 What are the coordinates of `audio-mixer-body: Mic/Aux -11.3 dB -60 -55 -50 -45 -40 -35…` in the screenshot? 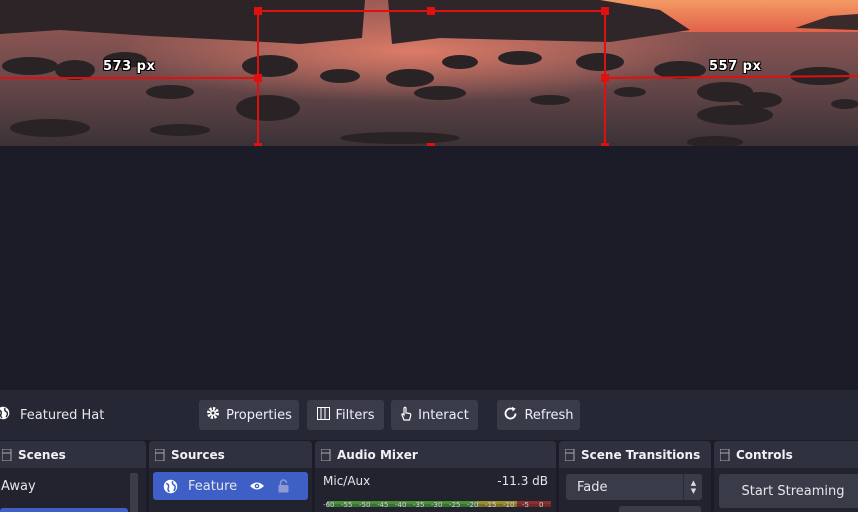 It's located at (435, 490).